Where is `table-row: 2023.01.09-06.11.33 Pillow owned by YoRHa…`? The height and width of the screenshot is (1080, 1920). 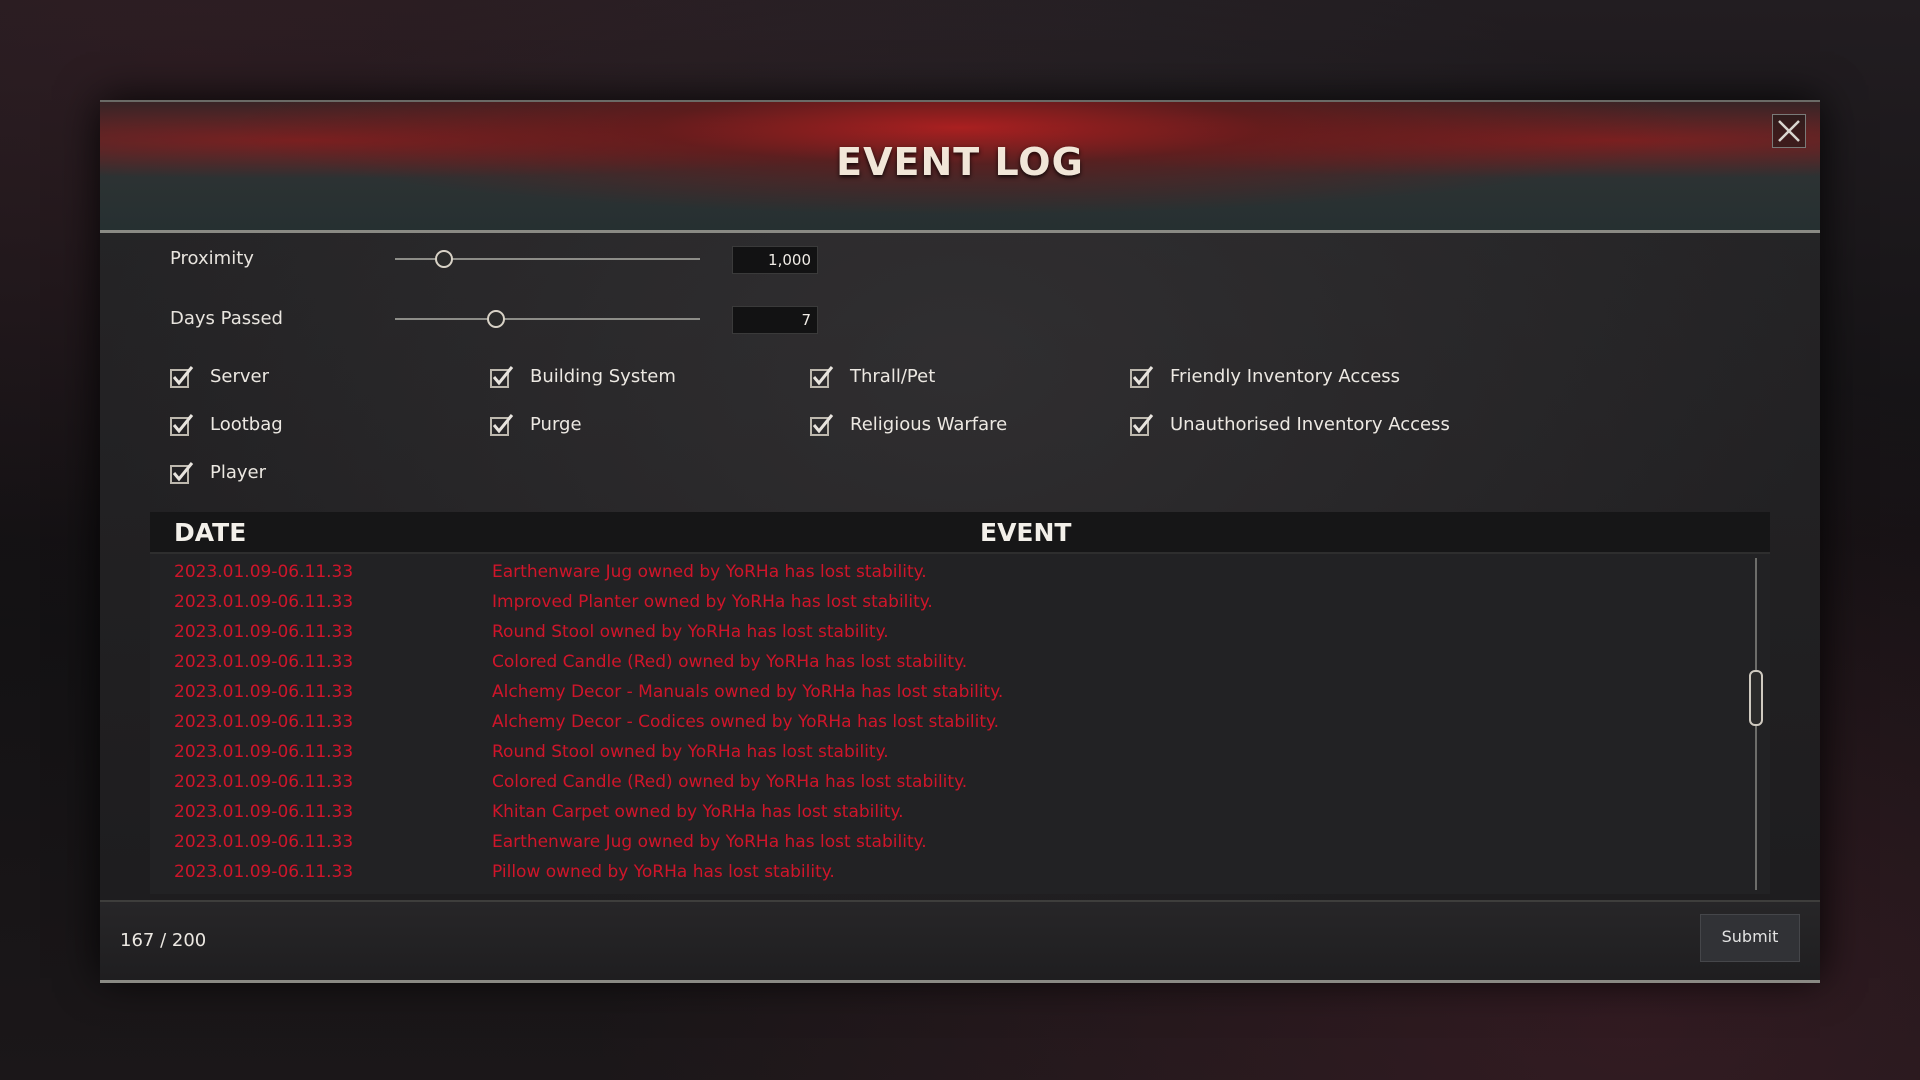 table-row: 2023.01.09-06.11.33 Pillow owned by YoRHa… is located at coordinates (945, 873).